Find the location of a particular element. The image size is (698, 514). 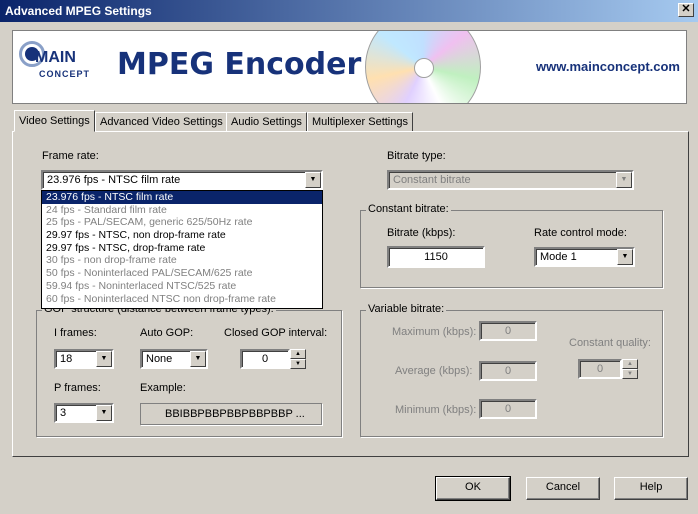

rate-control-mode-label: Rate control mode: is located at coordinates (580, 233).